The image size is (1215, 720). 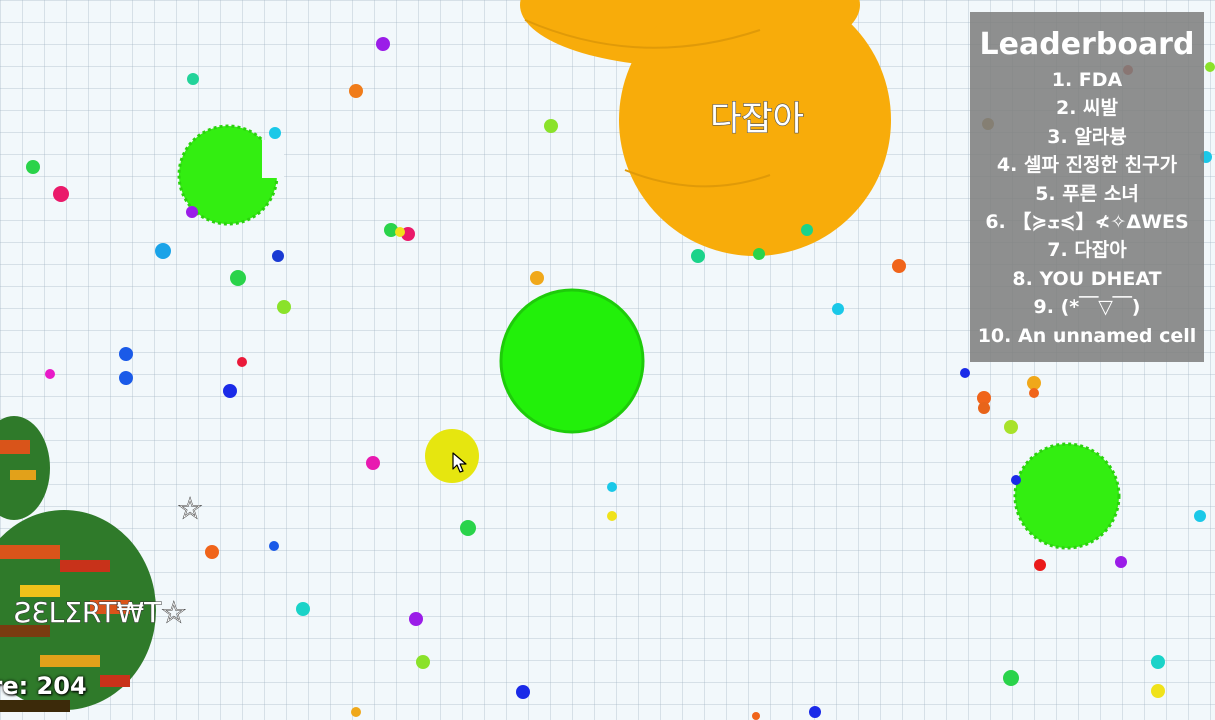 I want to click on camo-cell-name: ƧƐLΣRT₩T☆, so click(x=100, y=612).